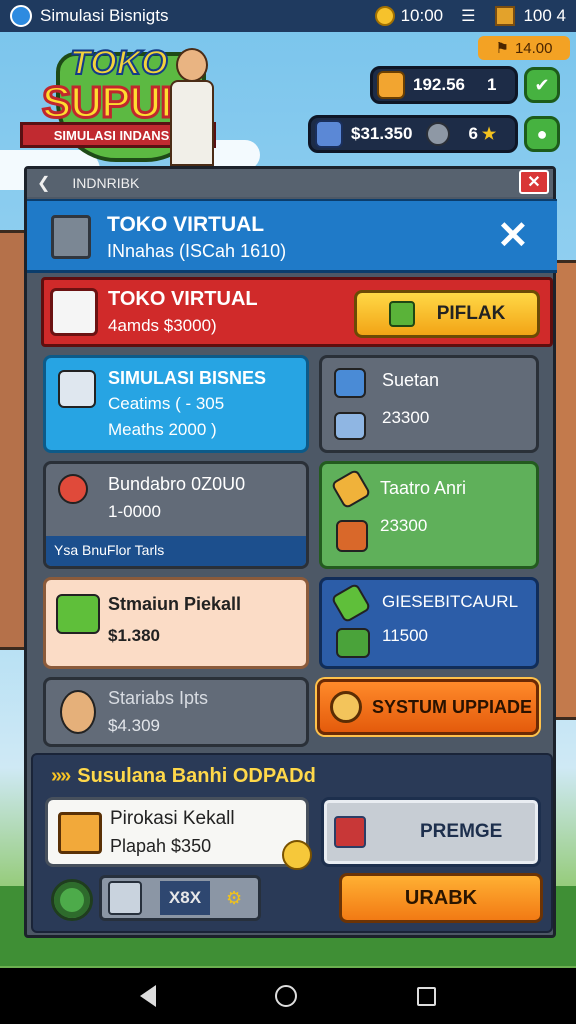 This screenshot has width=576, height=1024. What do you see at coordinates (441, 898) in the screenshot?
I see `action-button: URABK` at bounding box center [441, 898].